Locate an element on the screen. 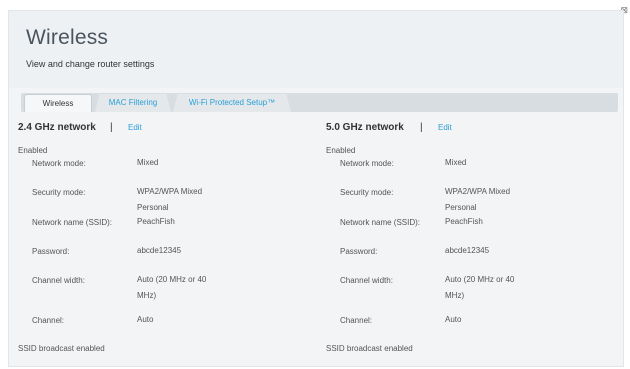  tab-wireless: Wireless is located at coordinates (58, 103).